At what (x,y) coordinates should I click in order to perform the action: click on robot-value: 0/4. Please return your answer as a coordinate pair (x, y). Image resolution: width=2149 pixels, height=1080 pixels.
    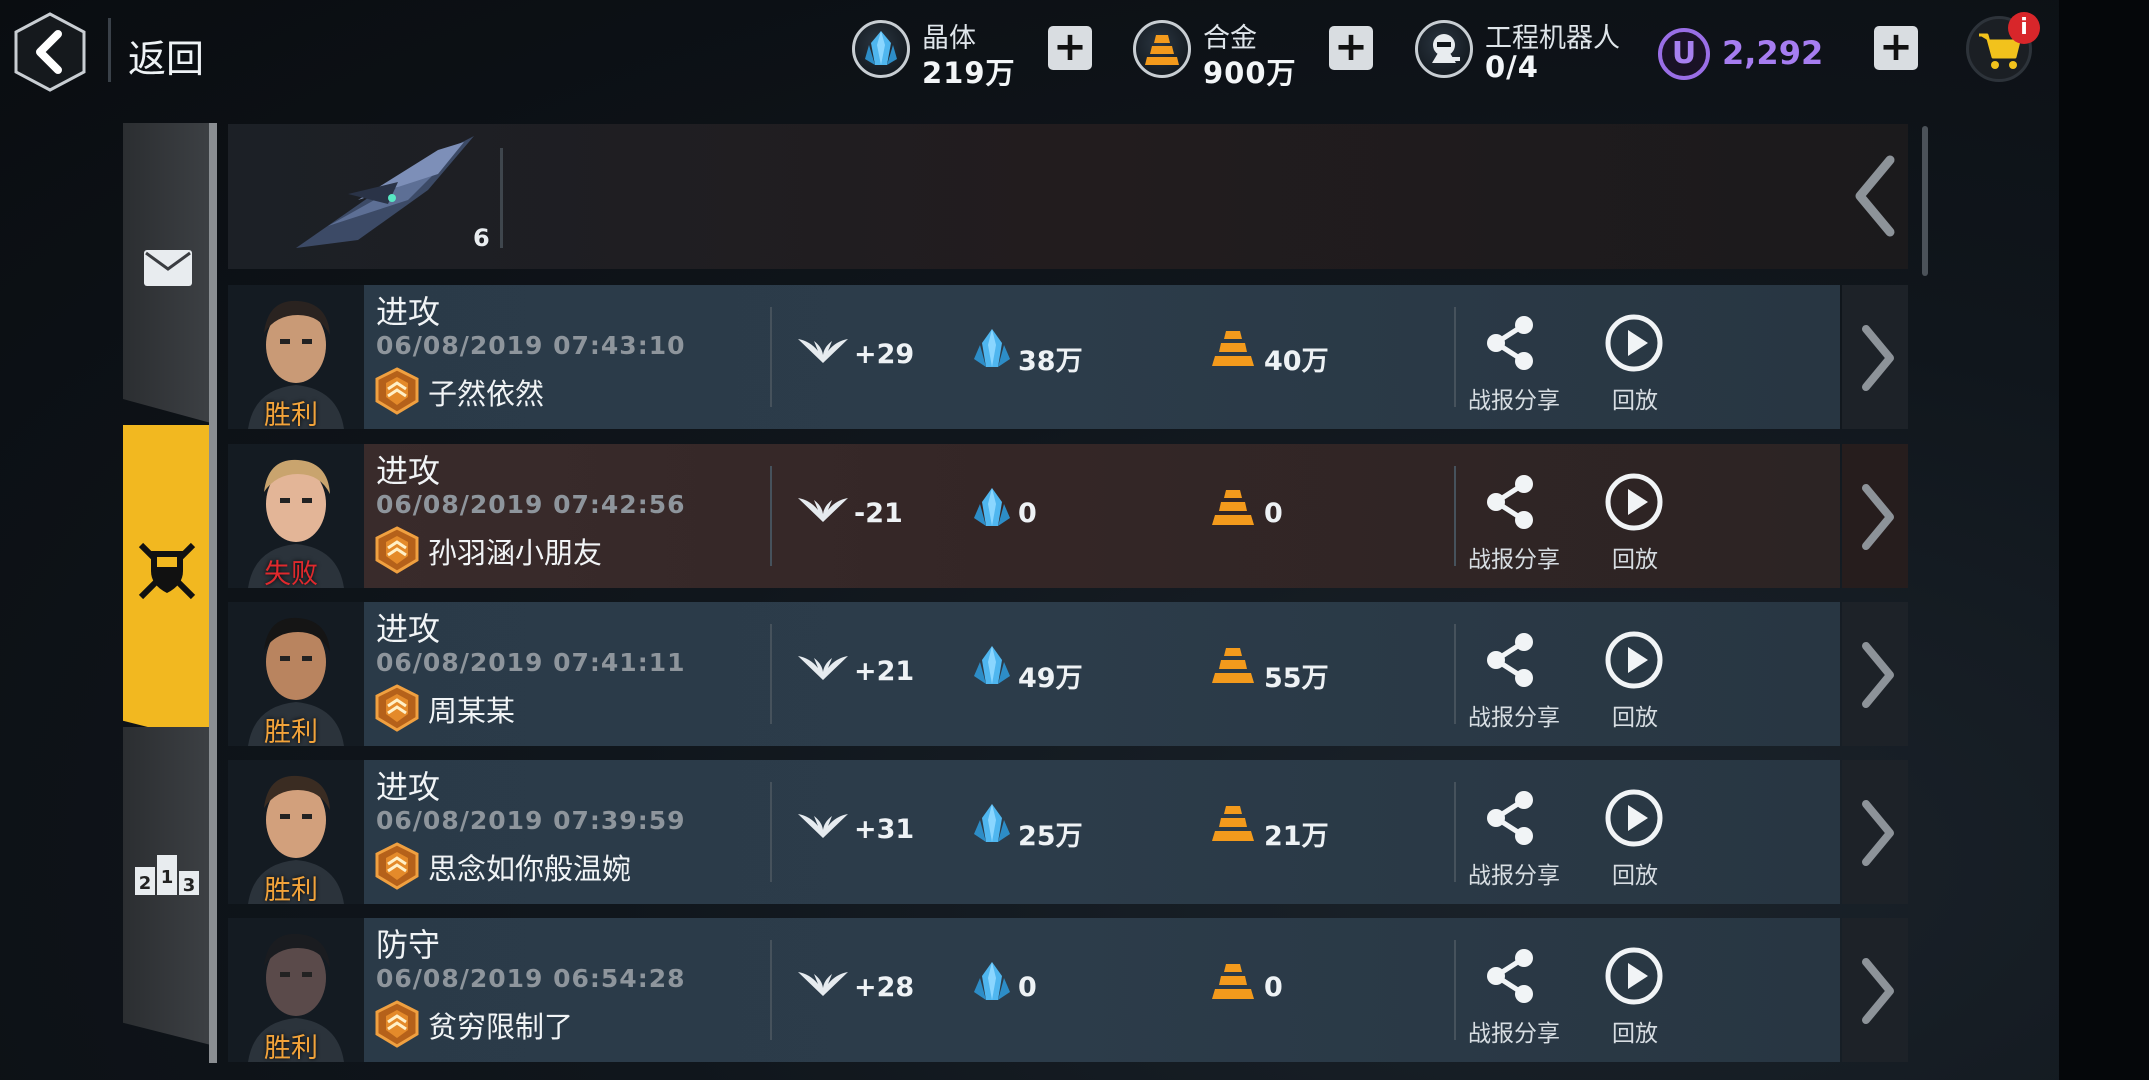
    Looking at the image, I should click on (1512, 67).